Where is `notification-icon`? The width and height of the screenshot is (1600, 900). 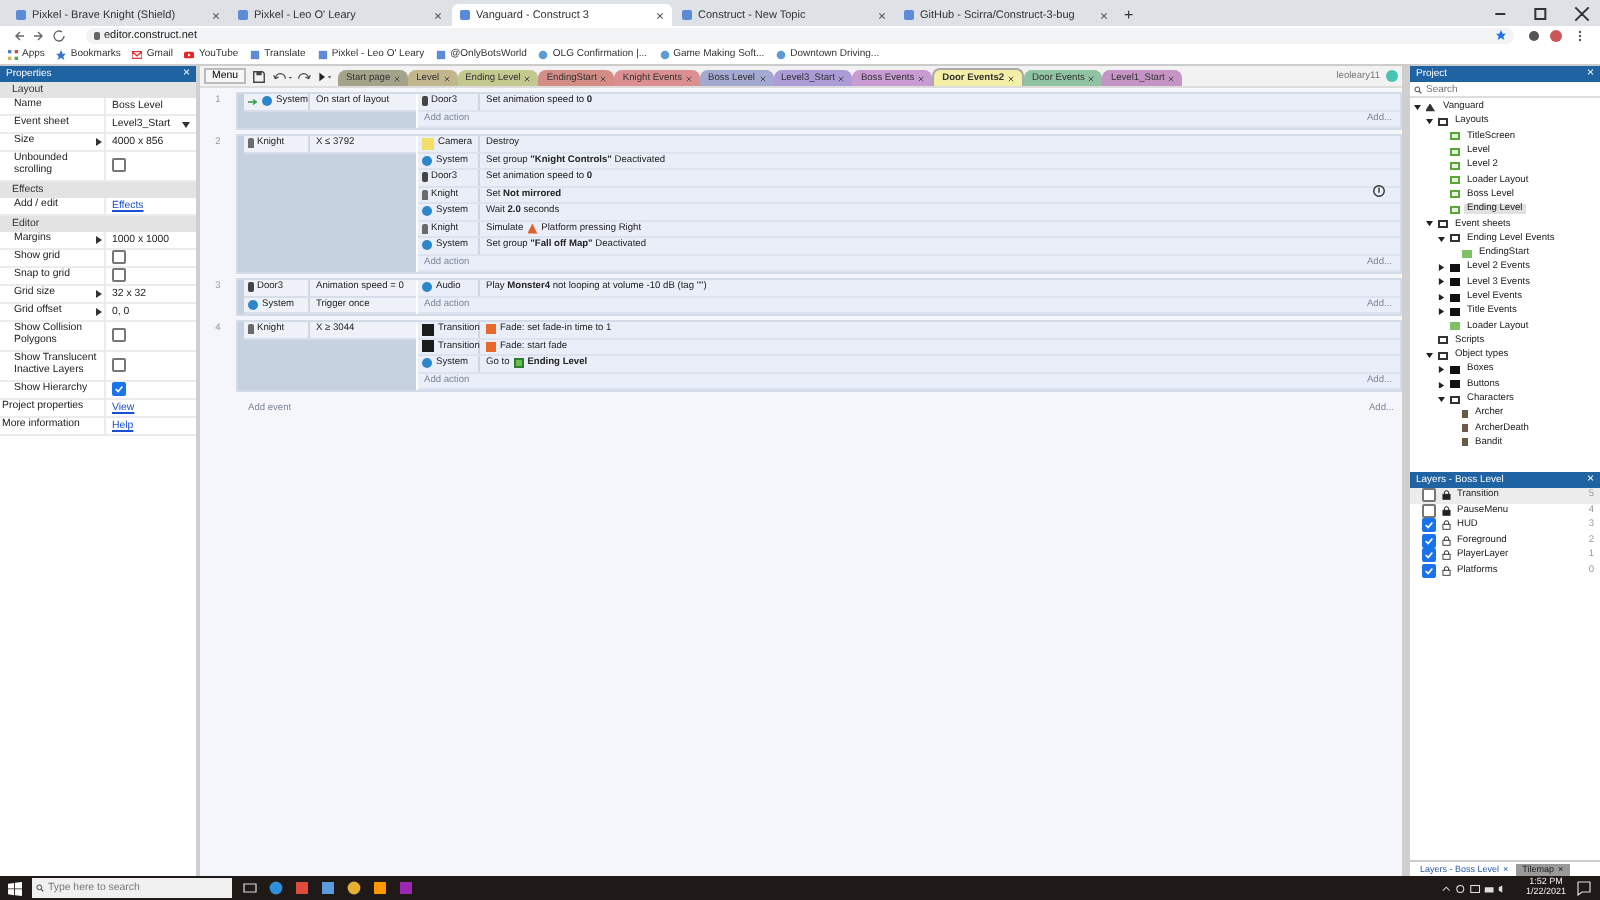 notification-icon is located at coordinates (1584, 888).